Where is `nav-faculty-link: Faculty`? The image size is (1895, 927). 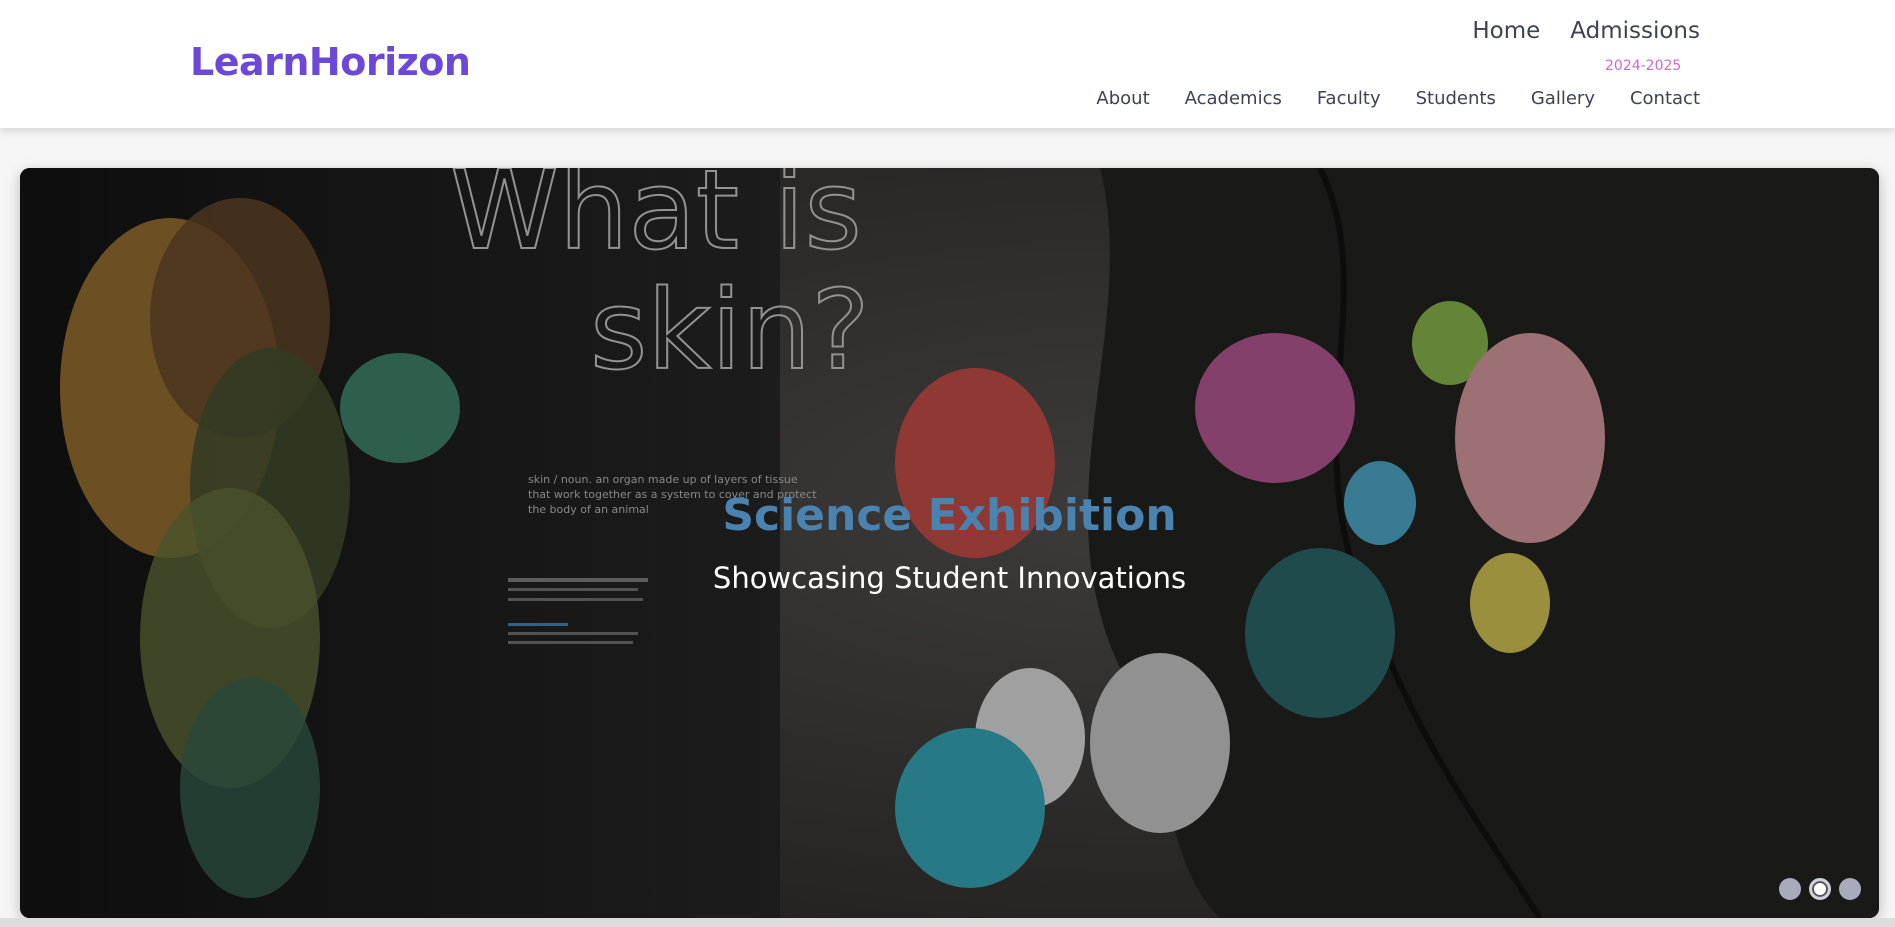
nav-faculty-link: Faculty is located at coordinates (1349, 98).